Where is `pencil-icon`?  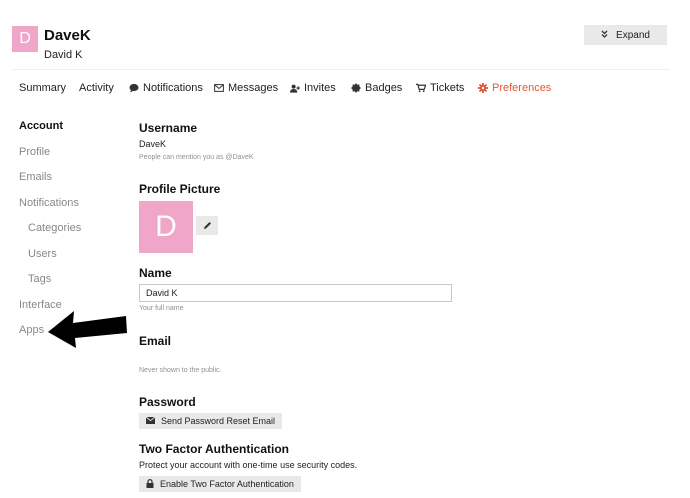 pencil-icon is located at coordinates (207, 225).